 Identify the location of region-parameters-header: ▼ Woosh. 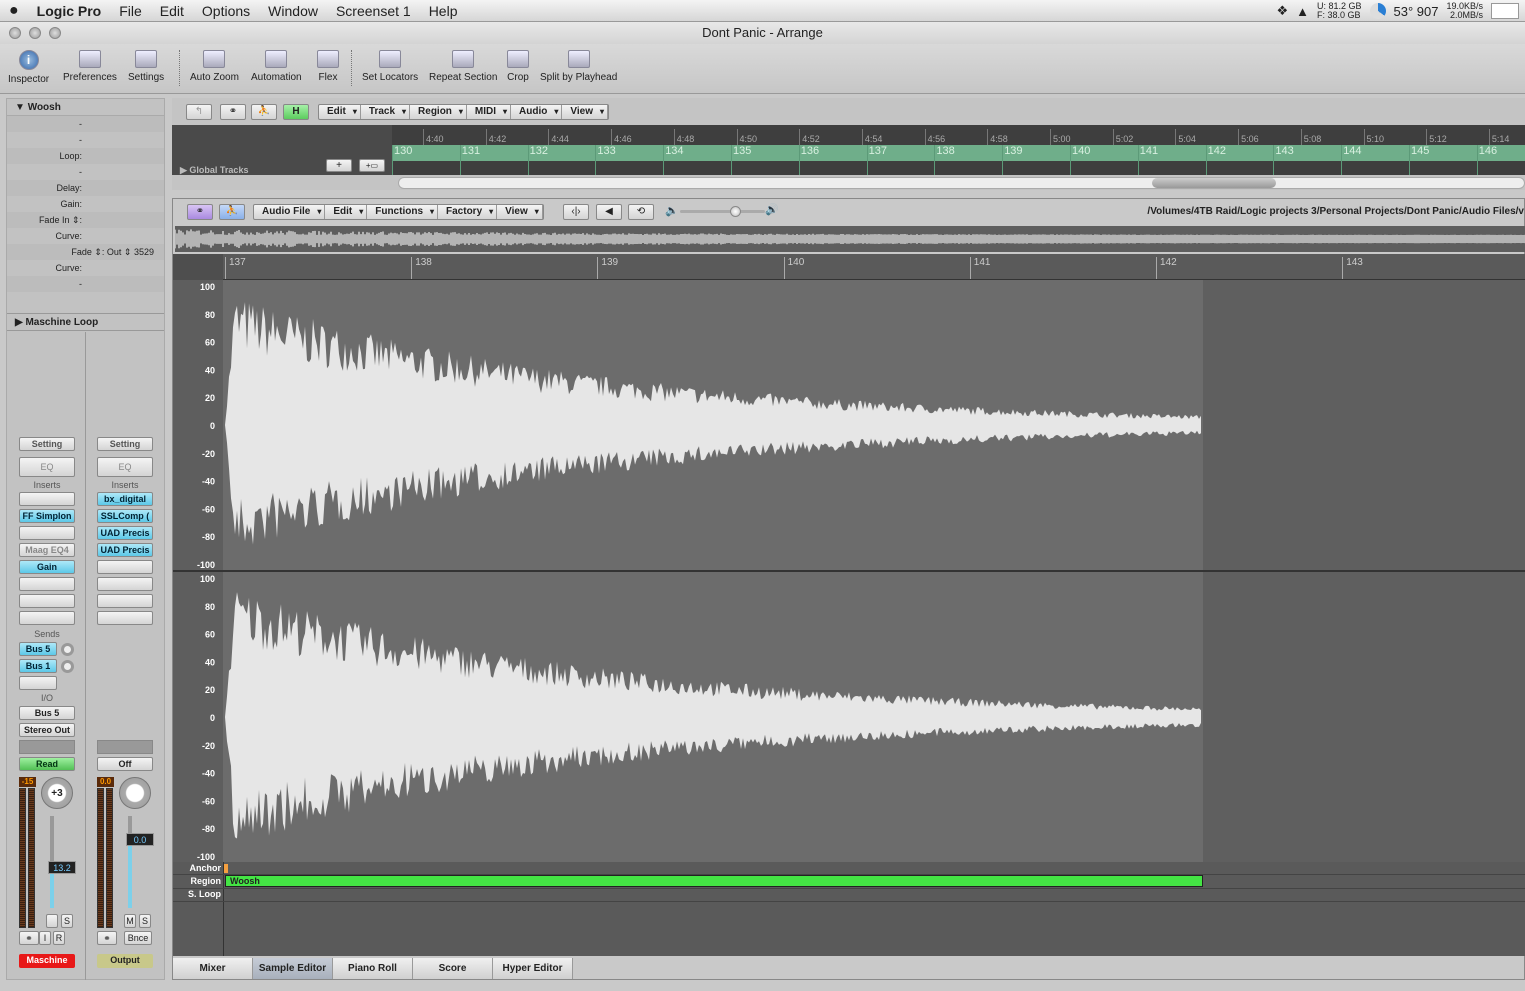
(85, 107).